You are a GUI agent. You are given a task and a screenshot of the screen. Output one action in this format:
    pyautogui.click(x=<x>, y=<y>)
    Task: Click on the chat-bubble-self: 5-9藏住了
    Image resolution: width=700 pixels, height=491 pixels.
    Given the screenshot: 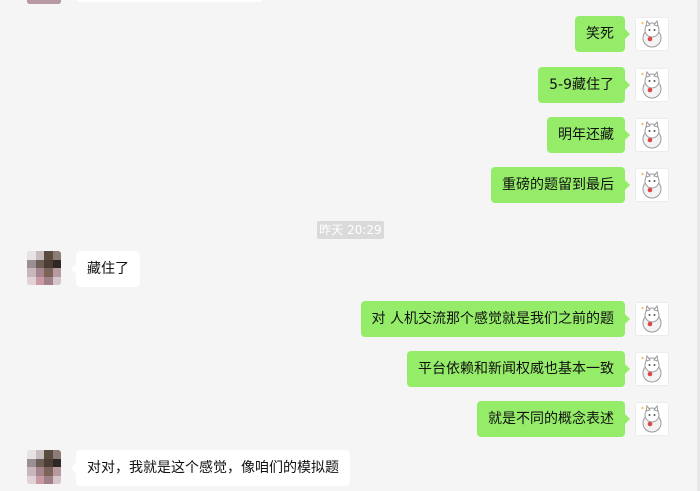 What is the action you would take?
    pyautogui.click(x=584, y=85)
    